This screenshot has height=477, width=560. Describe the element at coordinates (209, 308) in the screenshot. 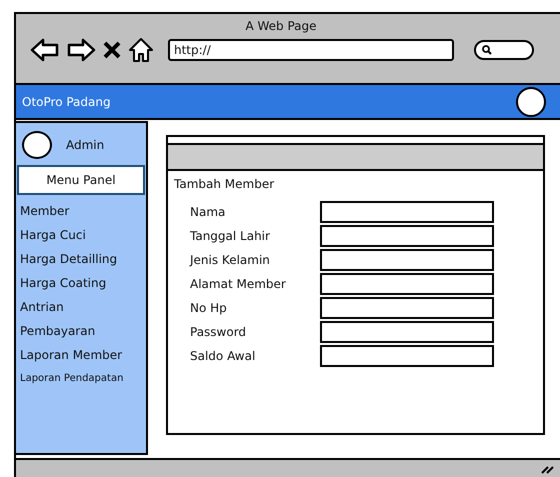

I see `field-label: No Hp` at that location.